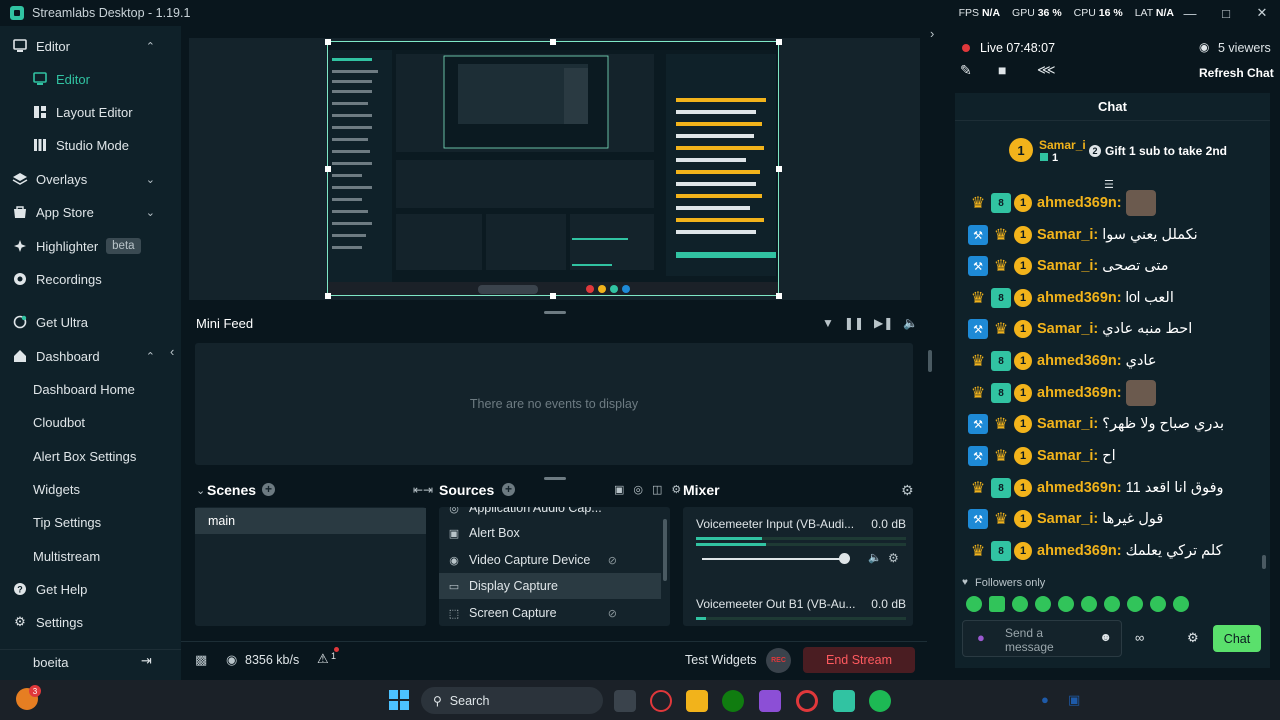 This screenshot has width=1280, height=720. What do you see at coordinates (1226, 13) in the screenshot?
I see `maximize-icon: □` at bounding box center [1226, 13].